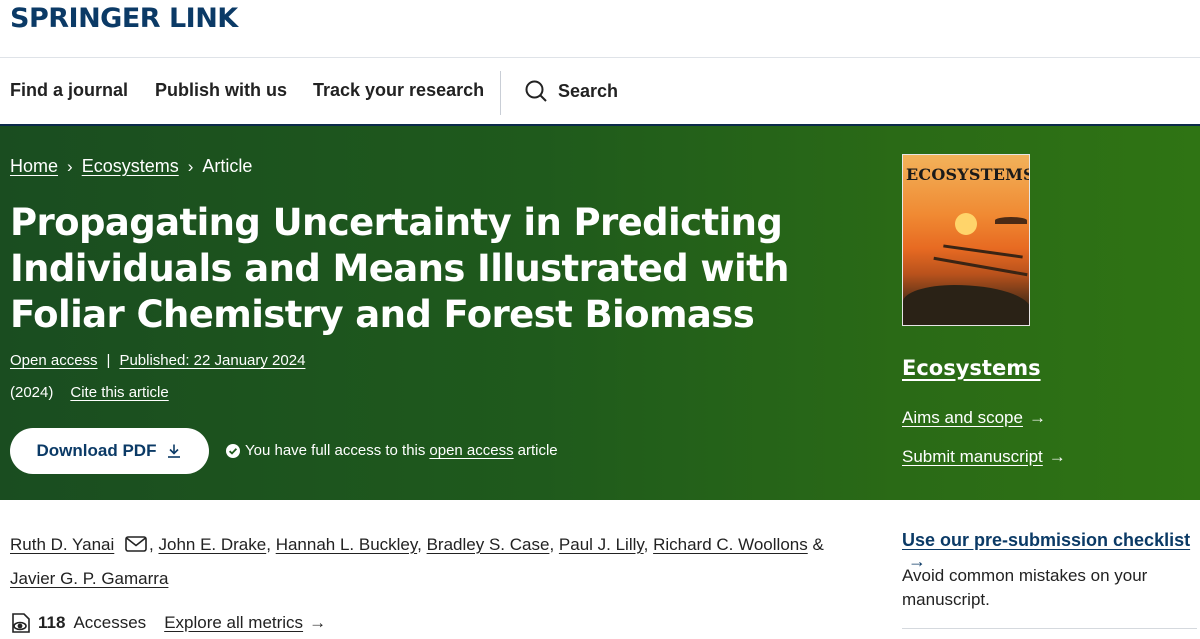  I want to click on breadcrumb-home: Home, so click(34, 166).